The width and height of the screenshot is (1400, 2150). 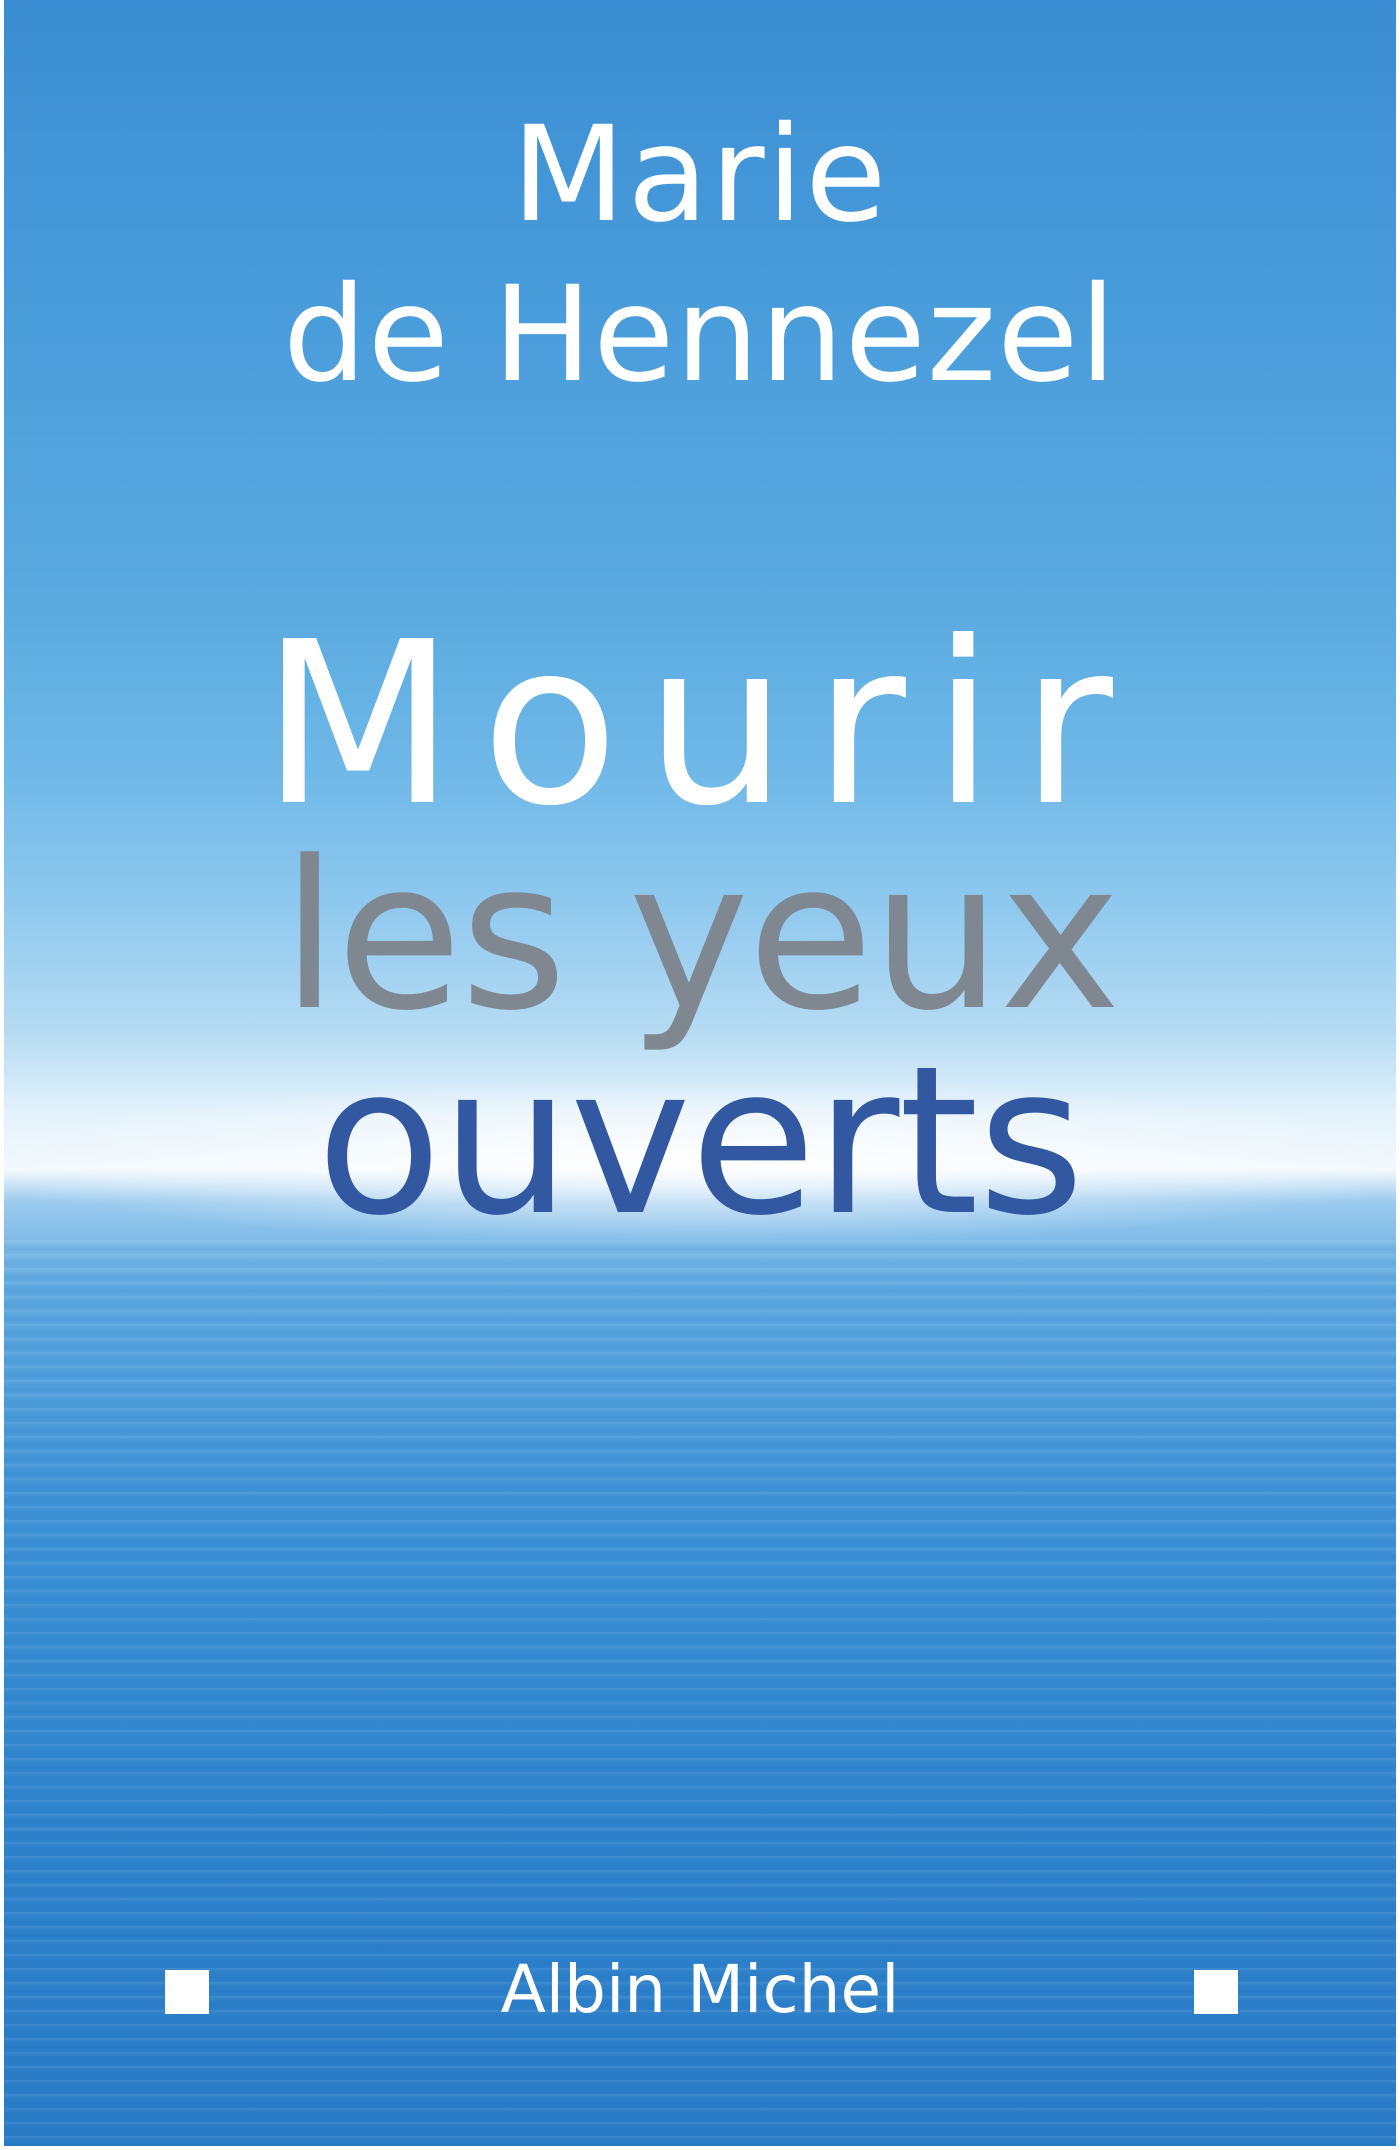 I want to click on publisher-name: Albin Michel, so click(x=700, y=1989).